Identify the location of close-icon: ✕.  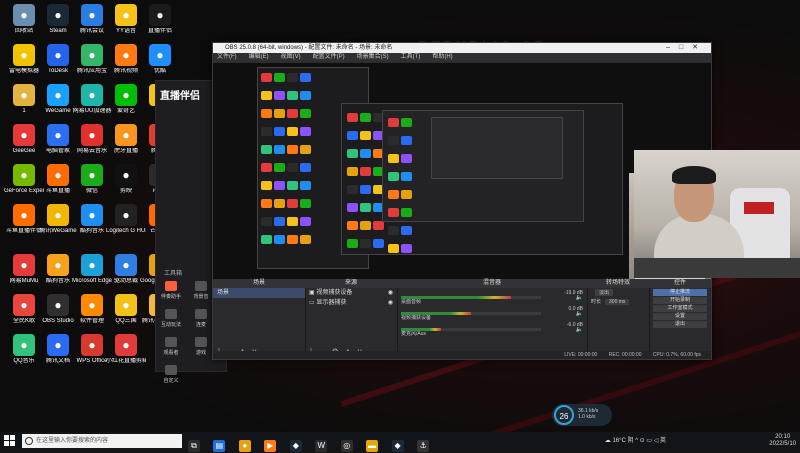
(699, 47).